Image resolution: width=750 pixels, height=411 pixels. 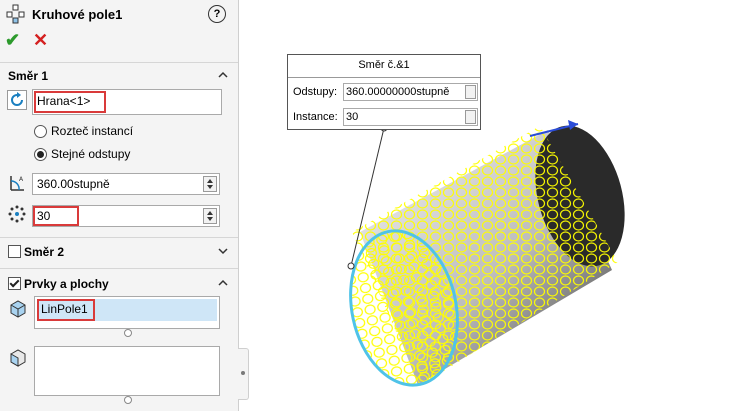 What do you see at coordinates (470, 117) in the screenshot?
I see `callout-instances-spinner` at bounding box center [470, 117].